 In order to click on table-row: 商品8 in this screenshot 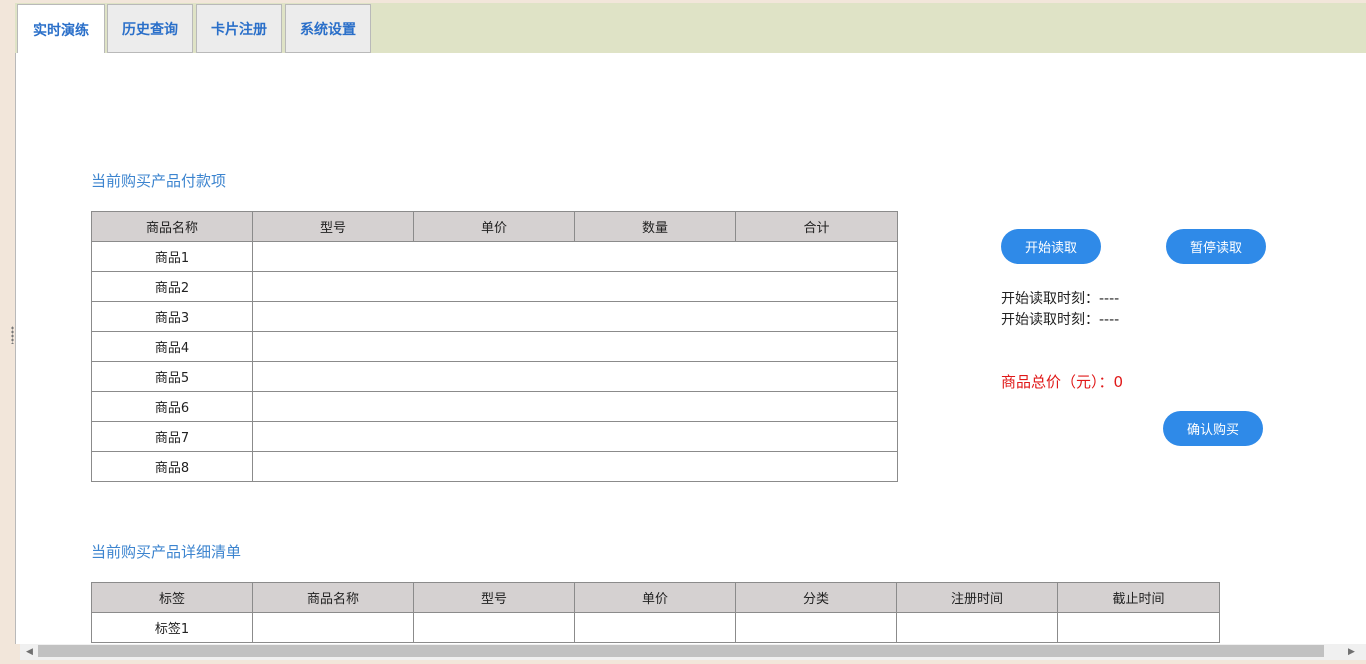, I will do `click(494, 466)`.